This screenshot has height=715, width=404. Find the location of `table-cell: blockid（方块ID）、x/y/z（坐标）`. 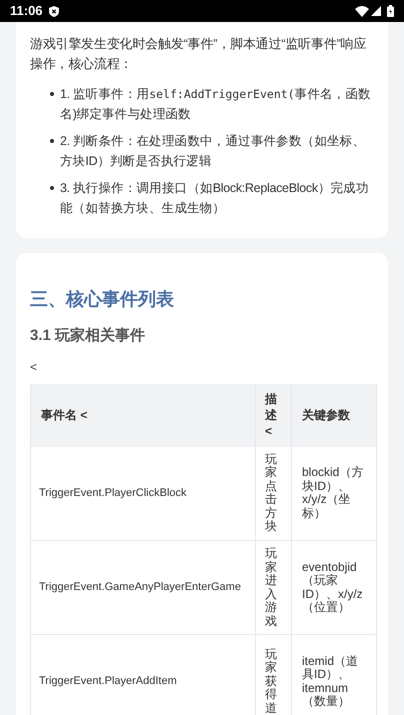

table-cell: blockid（方块ID）、x/y/z（坐标） is located at coordinates (334, 493).